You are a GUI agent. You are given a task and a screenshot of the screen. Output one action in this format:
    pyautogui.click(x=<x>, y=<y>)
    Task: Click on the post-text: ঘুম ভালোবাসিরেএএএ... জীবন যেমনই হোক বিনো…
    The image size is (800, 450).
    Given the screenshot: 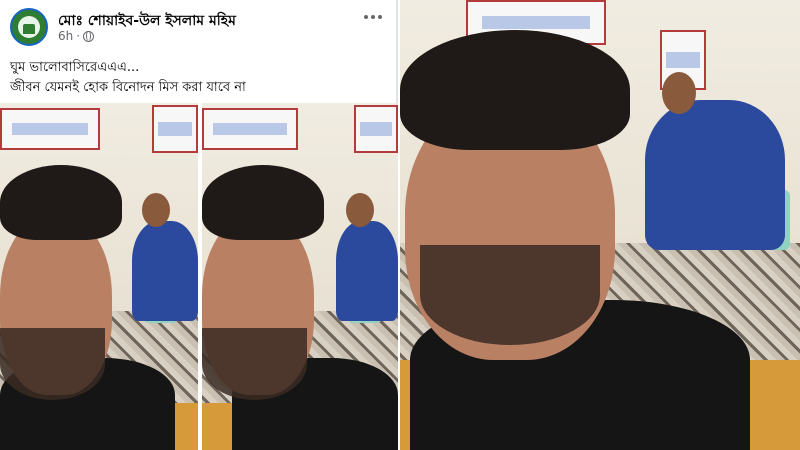 What is the action you would take?
    pyautogui.click(x=200, y=78)
    